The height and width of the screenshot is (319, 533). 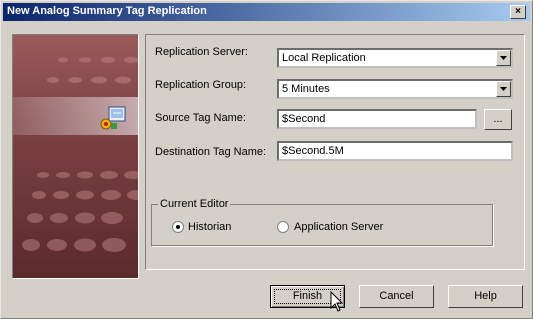 I want to click on cancel-button: Cancel, so click(x=396, y=296).